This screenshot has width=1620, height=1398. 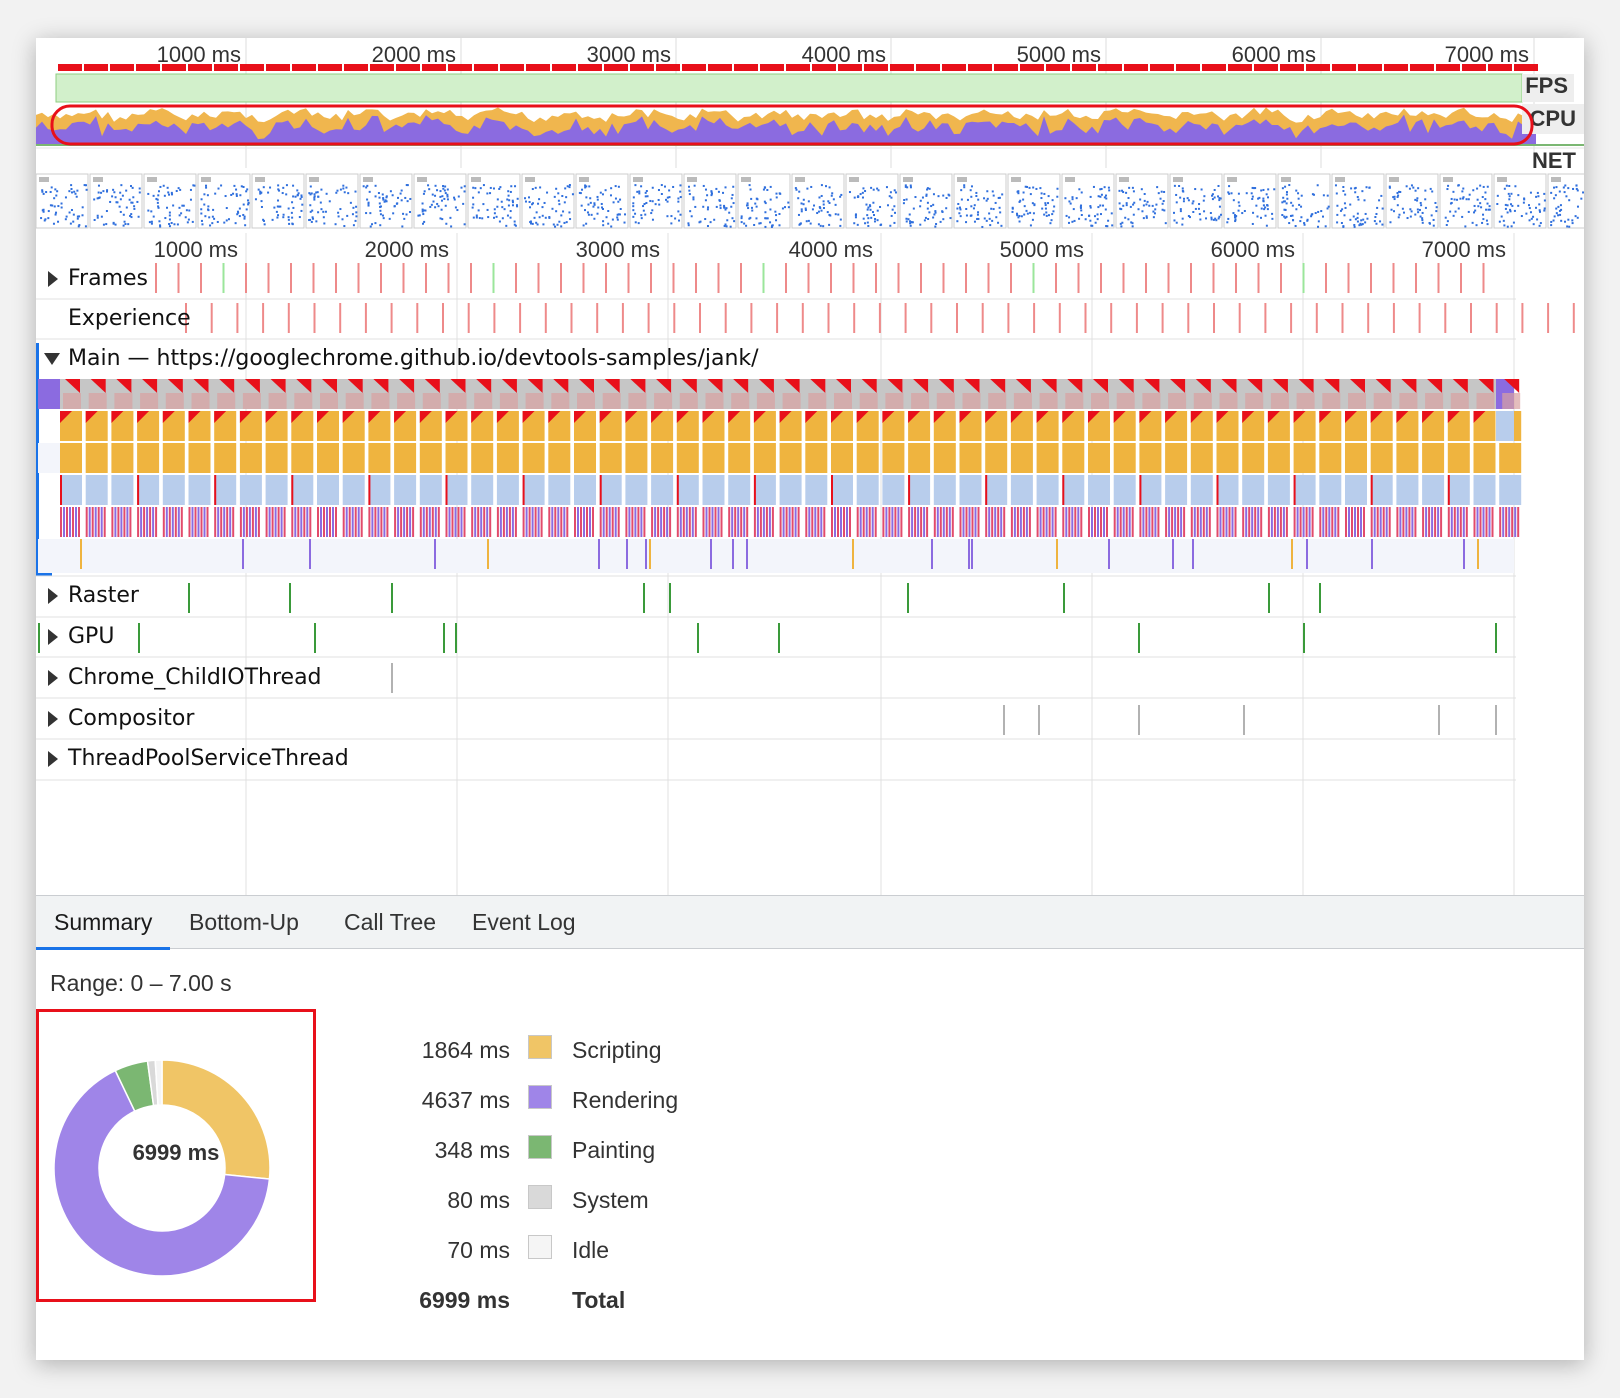 I want to click on scripting-subblock, so click(x=71, y=458).